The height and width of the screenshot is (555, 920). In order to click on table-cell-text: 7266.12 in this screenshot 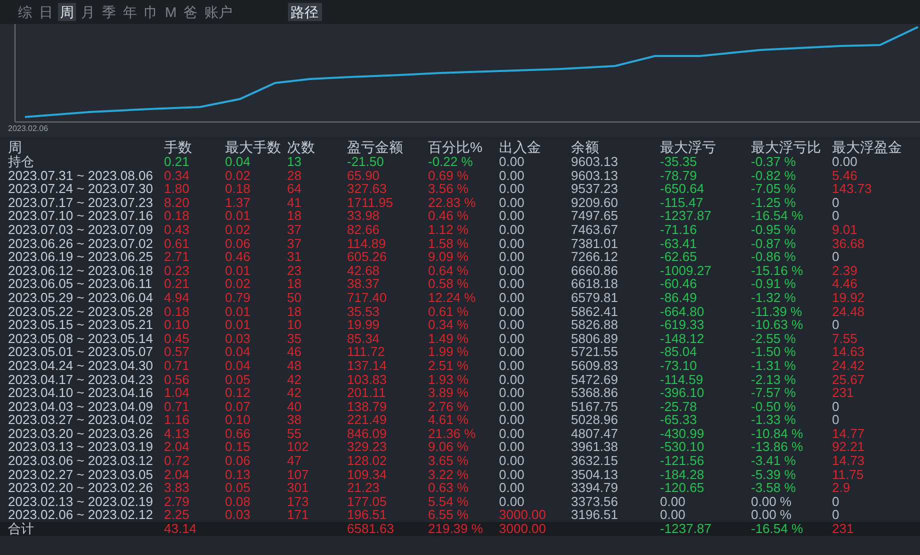, I will do `click(595, 257)`.